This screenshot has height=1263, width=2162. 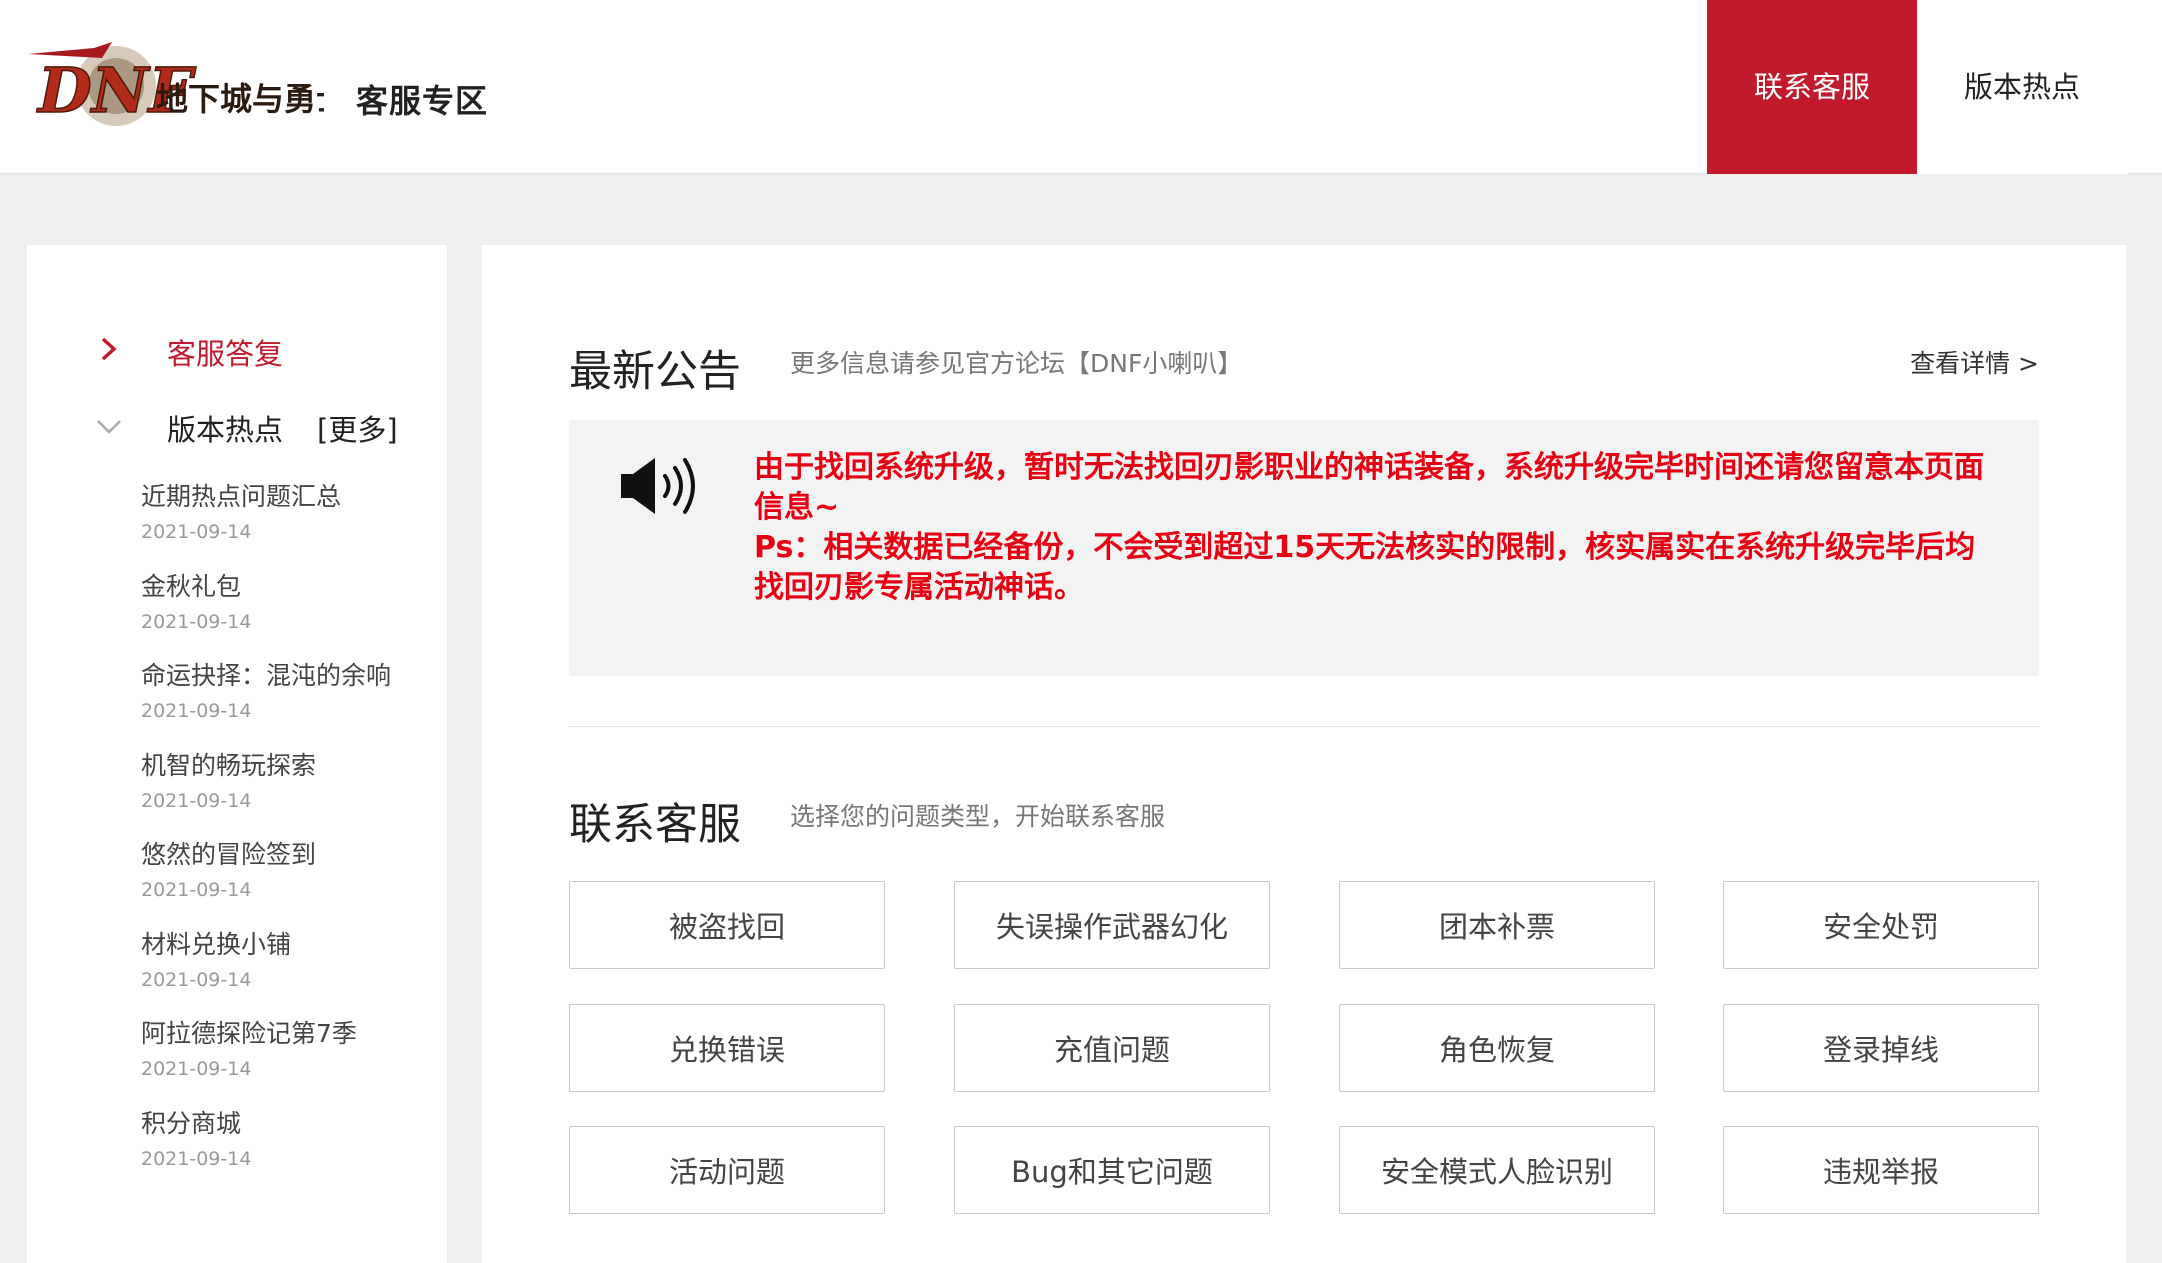 What do you see at coordinates (727, 925) in the screenshot?
I see `stolen-recovery-button: 被盗找回` at bounding box center [727, 925].